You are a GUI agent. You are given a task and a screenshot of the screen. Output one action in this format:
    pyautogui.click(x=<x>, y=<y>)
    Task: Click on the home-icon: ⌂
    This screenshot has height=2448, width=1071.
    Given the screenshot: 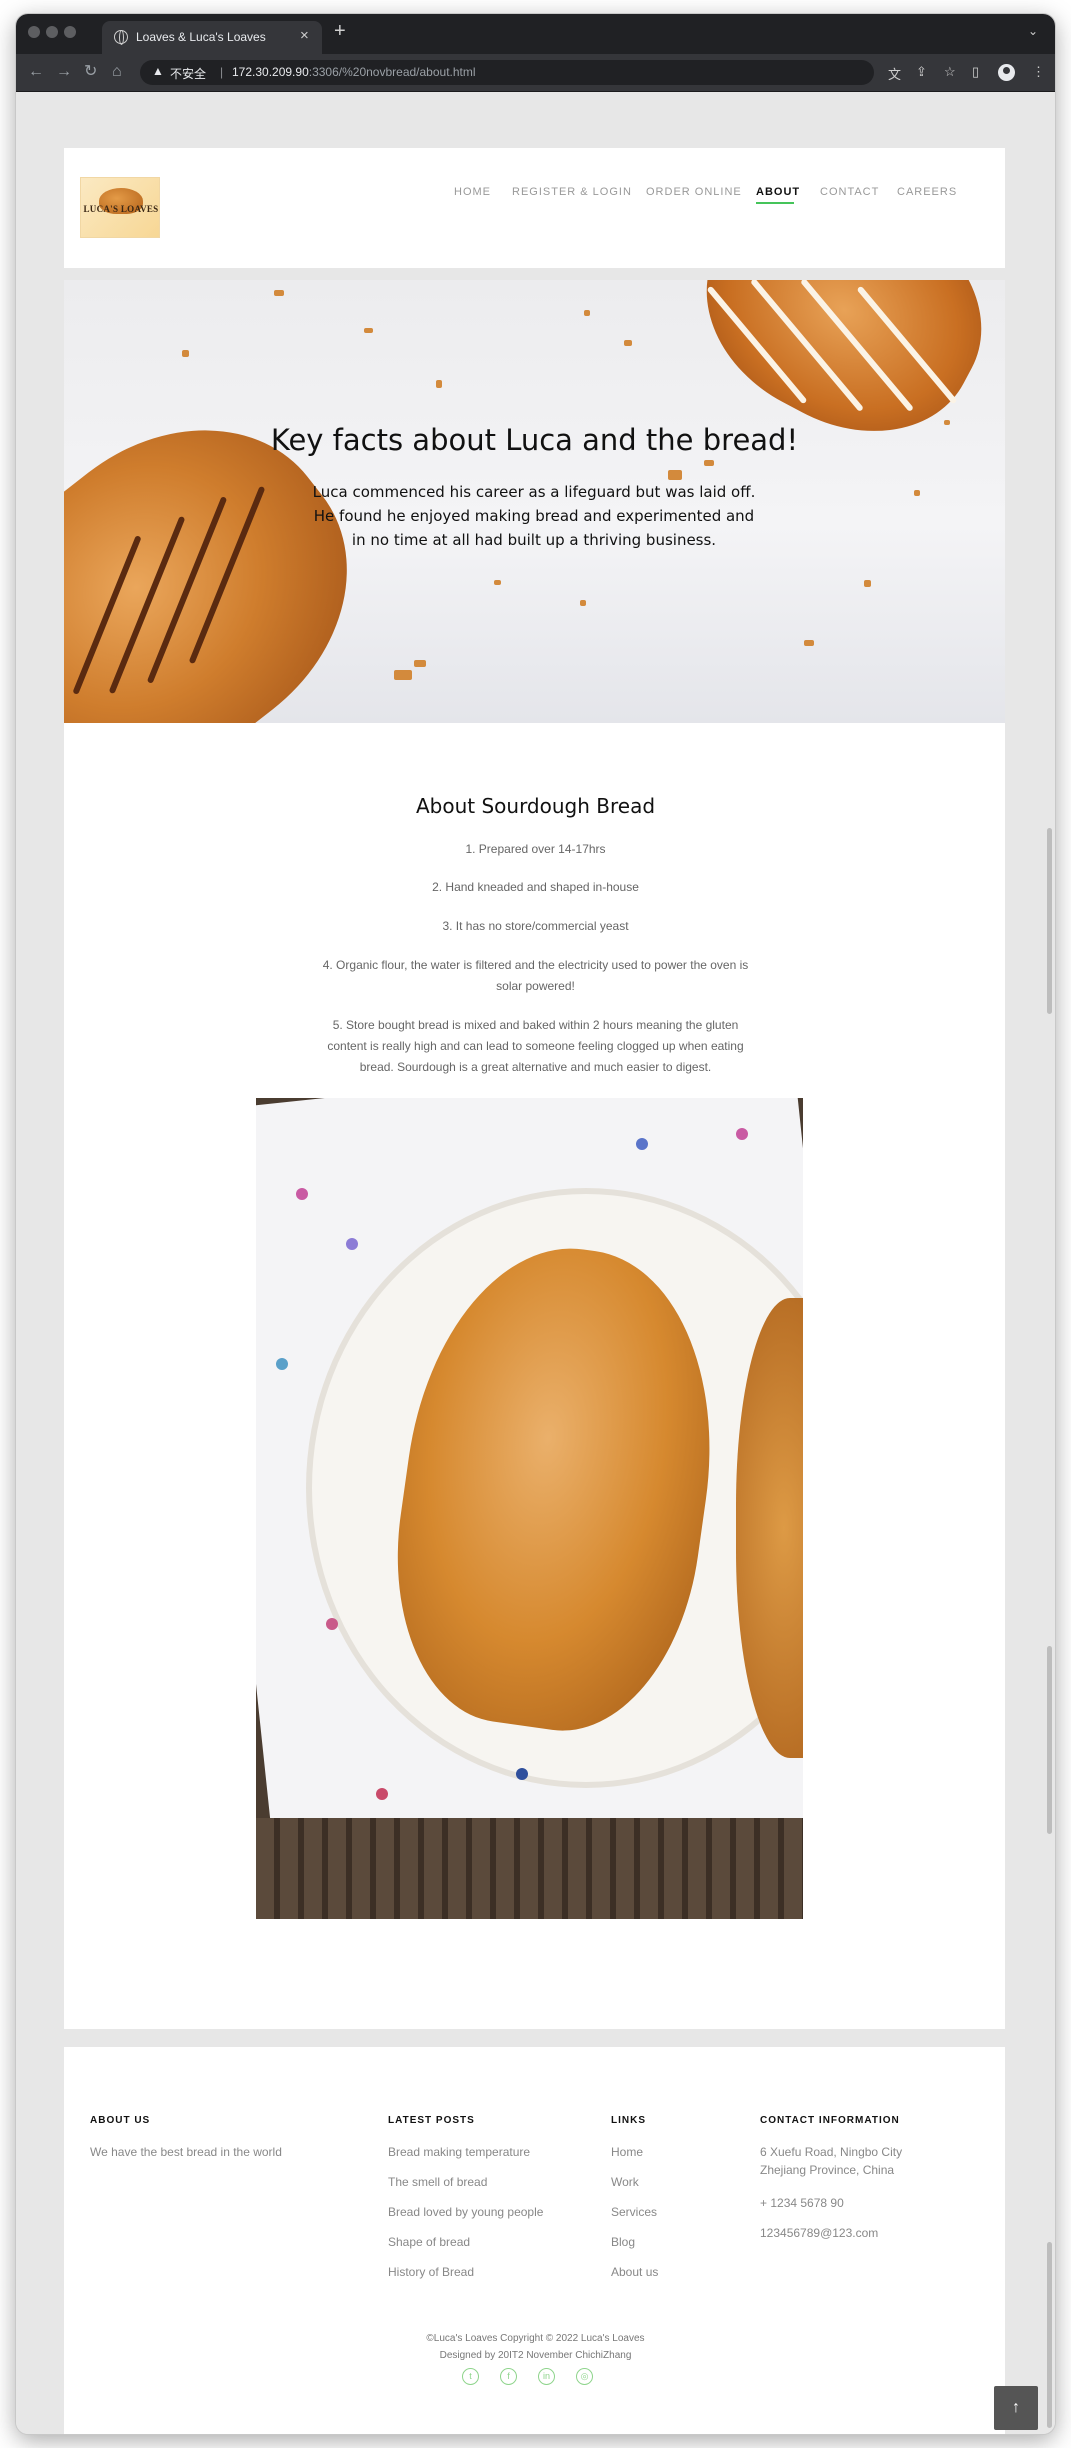 What is the action you would take?
    pyautogui.click(x=117, y=72)
    